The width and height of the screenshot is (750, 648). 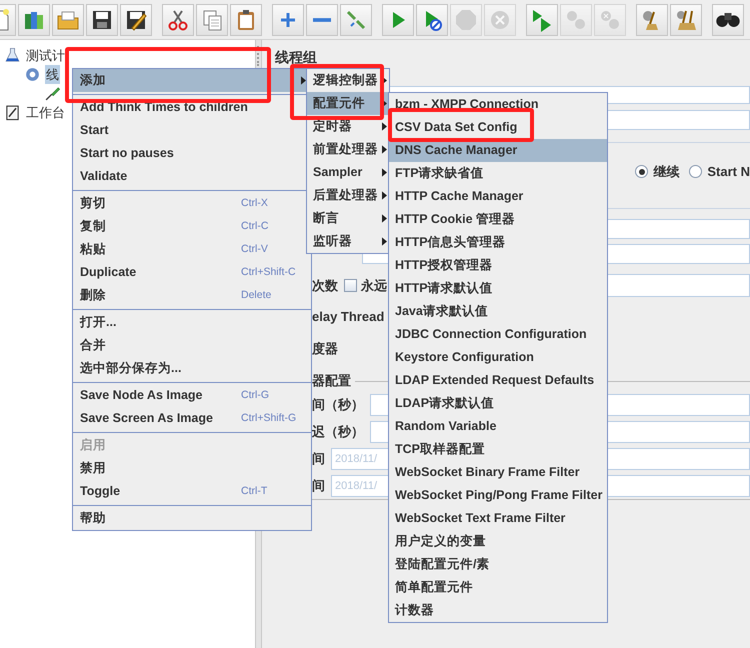 I want to click on field-label: 次数, so click(x=325, y=285).